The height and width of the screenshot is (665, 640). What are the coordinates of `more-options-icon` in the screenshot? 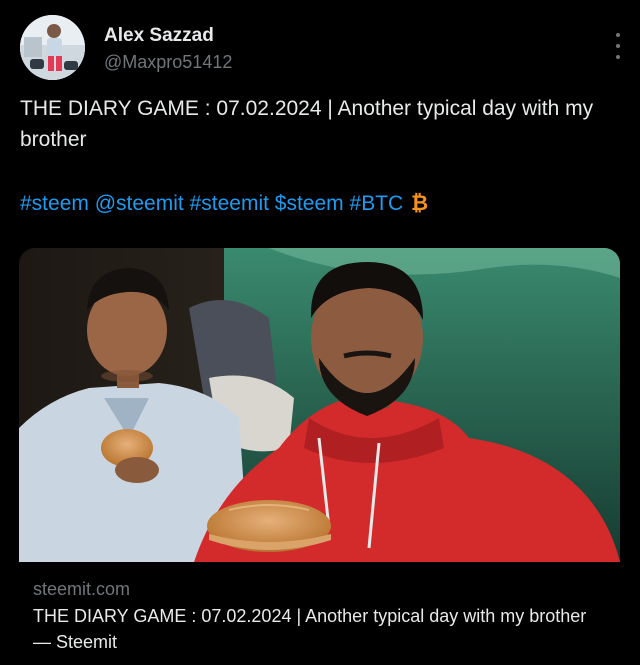 It's located at (618, 46).